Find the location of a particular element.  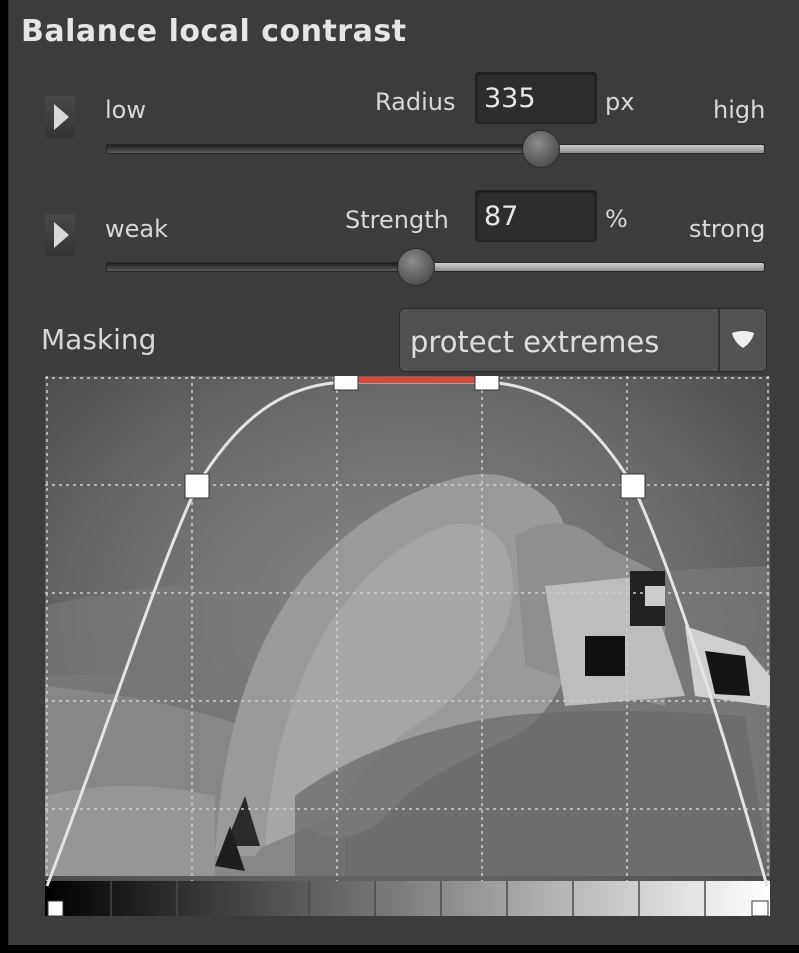

radius-slider-fill is located at coordinates (652, 149).